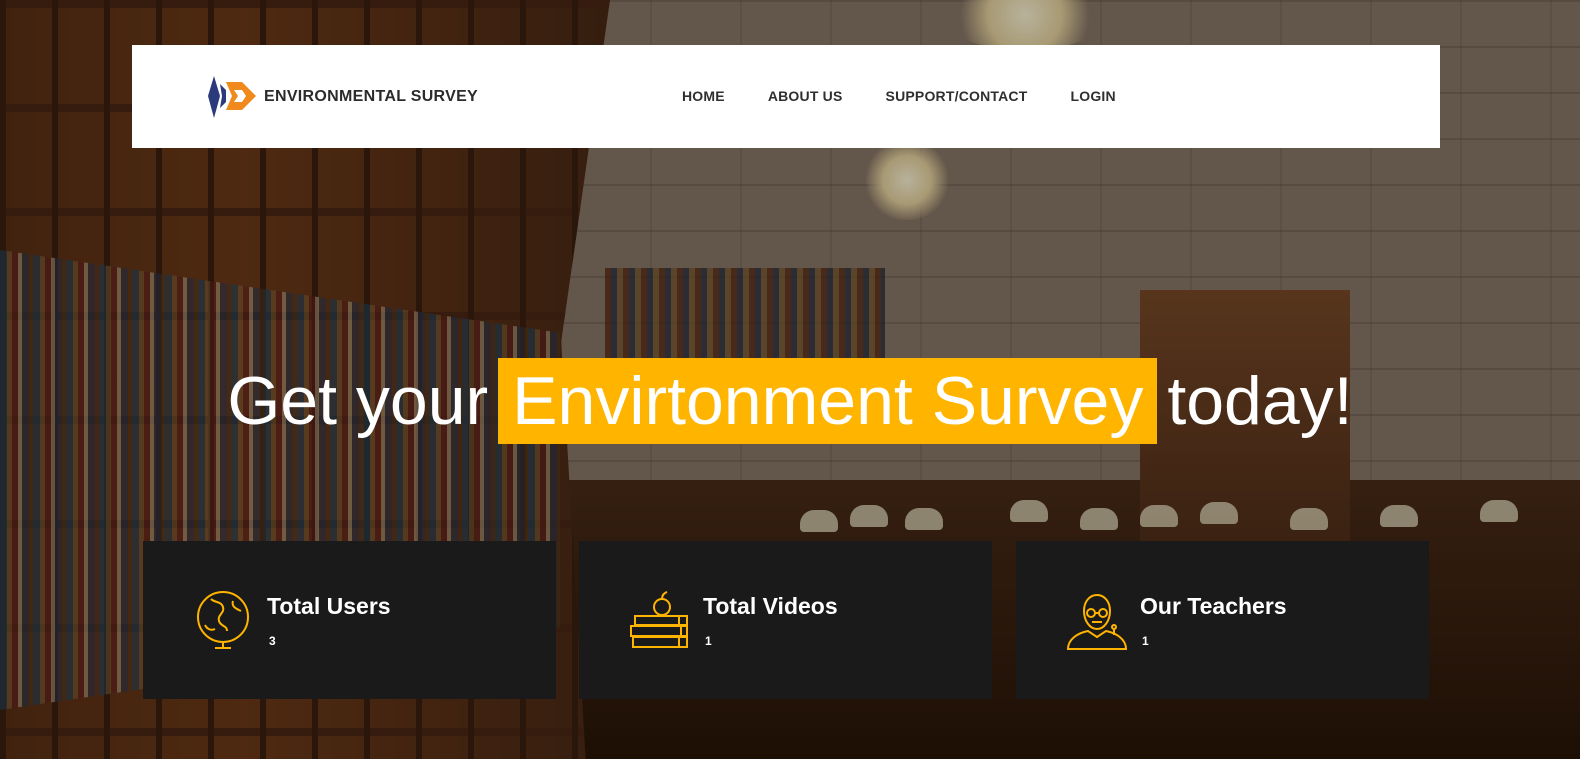 The image size is (1580, 759). Describe the element at coordinates (329, 606) in the screenshot. I see `stat-title: Total Users` at that location.